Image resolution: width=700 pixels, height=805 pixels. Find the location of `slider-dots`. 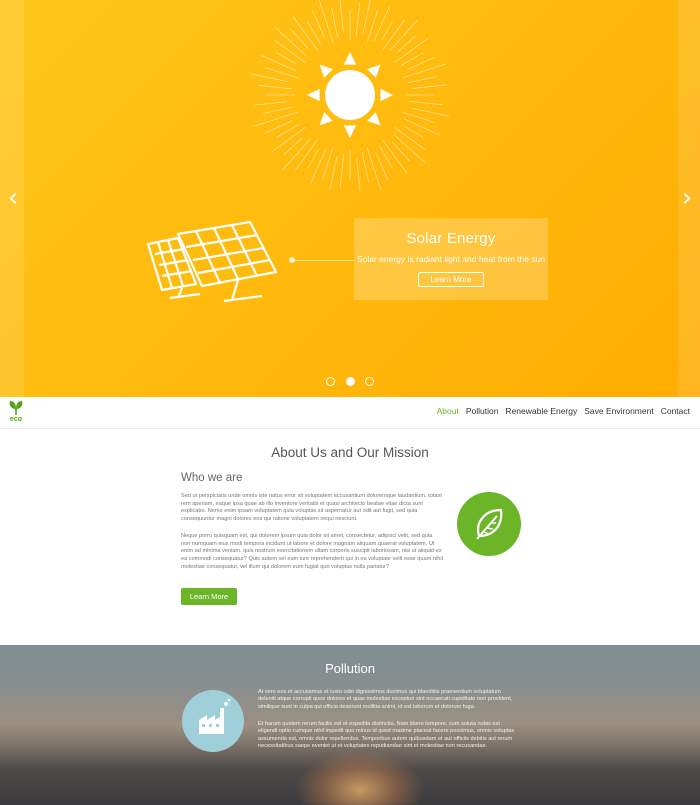

slider-dots is located at coordinates (351, 382).